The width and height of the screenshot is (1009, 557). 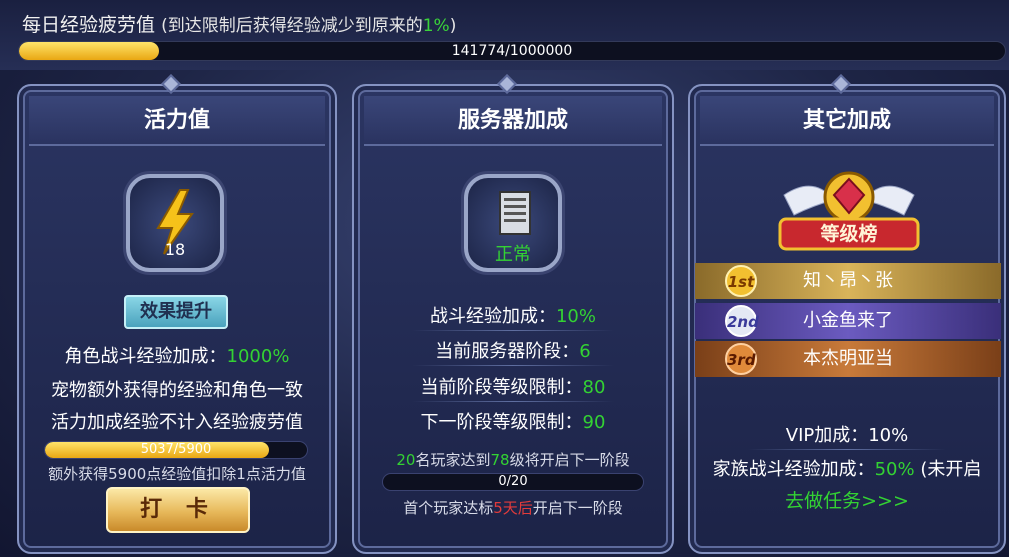 I want to click on server-row-next-limit: 下一阶段等级限制：90, so click(x=513, y=421).